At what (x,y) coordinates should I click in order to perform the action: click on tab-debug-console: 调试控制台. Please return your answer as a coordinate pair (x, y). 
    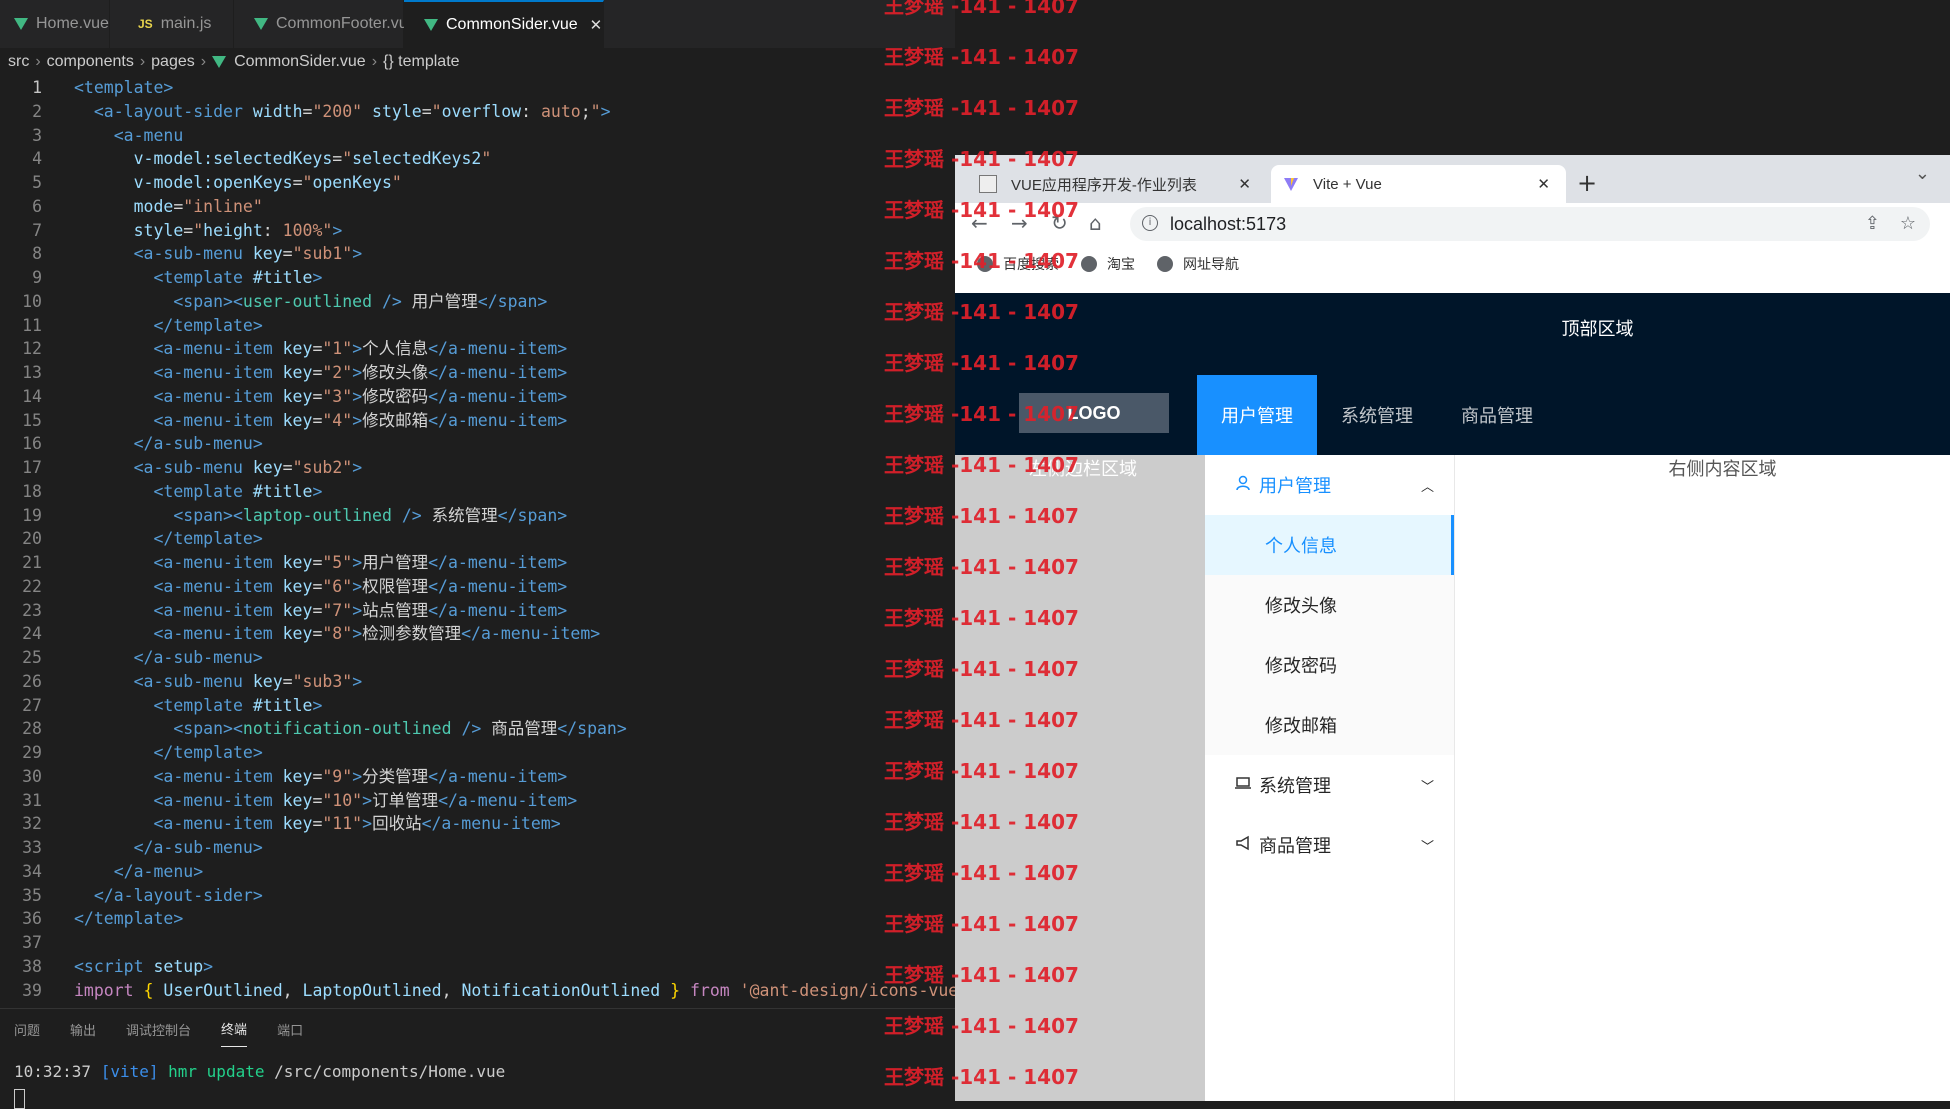
    Looking at the image, I should click on (158, 1029).